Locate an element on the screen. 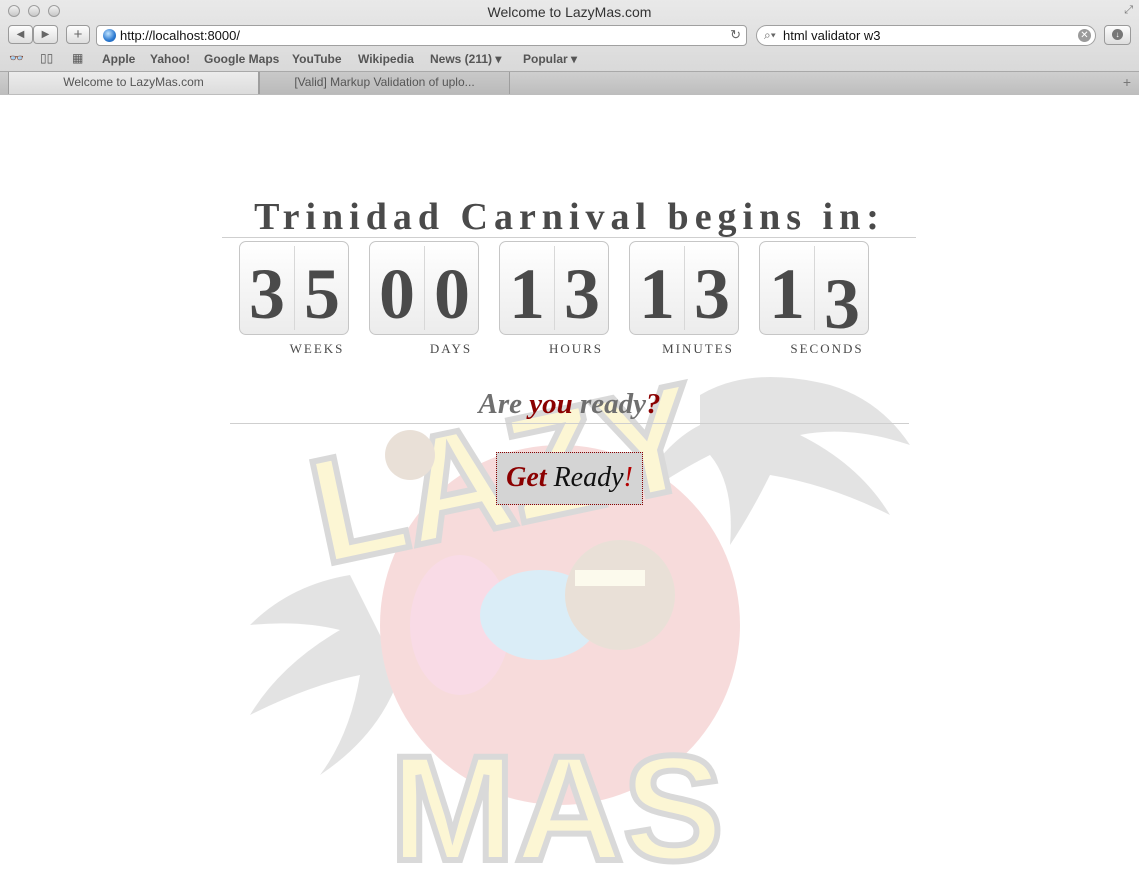 The height and width of the screenshot is (874, 1139). search-text: html validator w3 is located at coordinates (832, 35).